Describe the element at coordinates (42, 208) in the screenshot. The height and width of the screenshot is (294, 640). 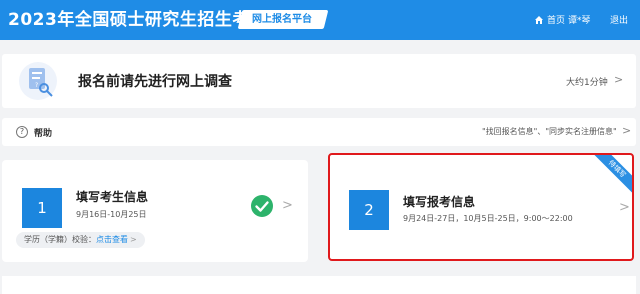
I see `step-number: 1` at that location.